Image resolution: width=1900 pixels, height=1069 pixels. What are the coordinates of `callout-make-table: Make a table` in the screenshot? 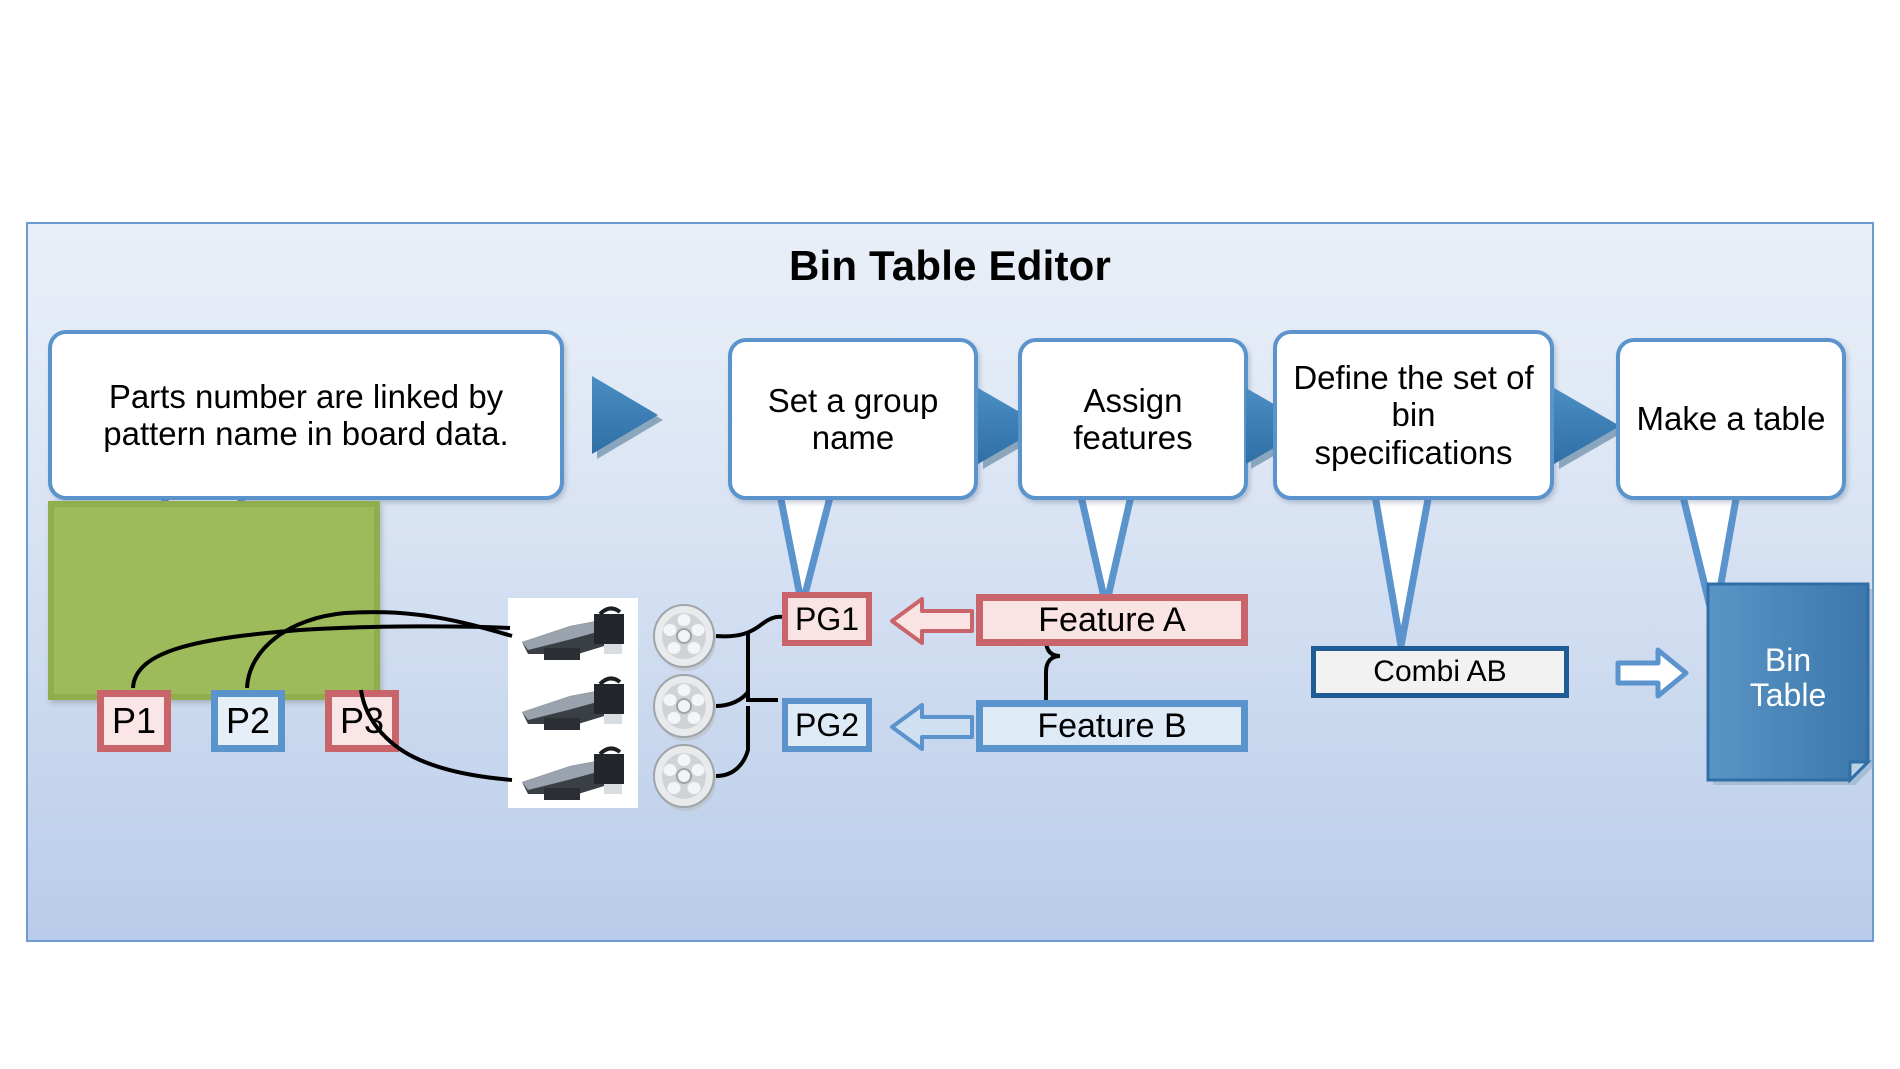 It's located at (1731, 482).